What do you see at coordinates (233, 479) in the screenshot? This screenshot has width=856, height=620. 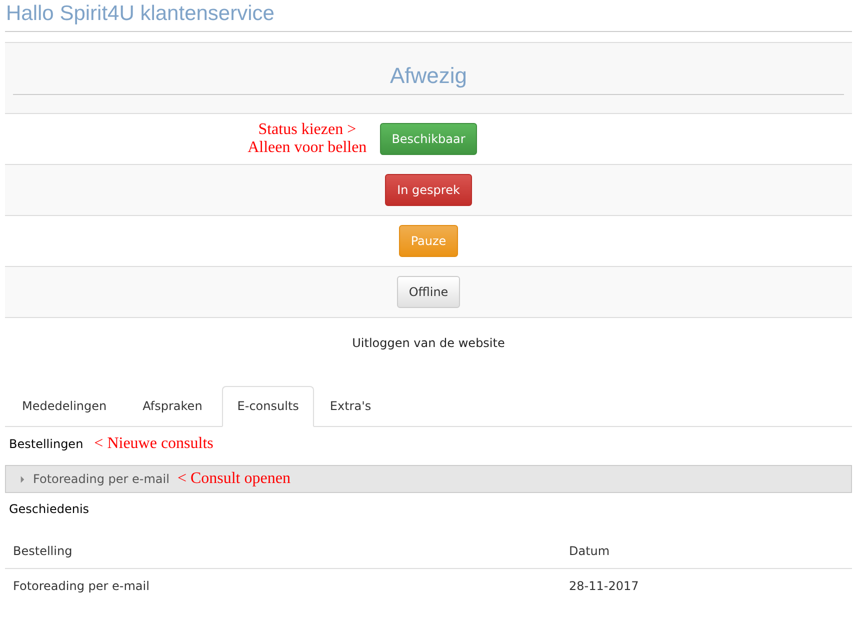 I see `annotation-text: < Consult openen` at bounding box center [233, 479].